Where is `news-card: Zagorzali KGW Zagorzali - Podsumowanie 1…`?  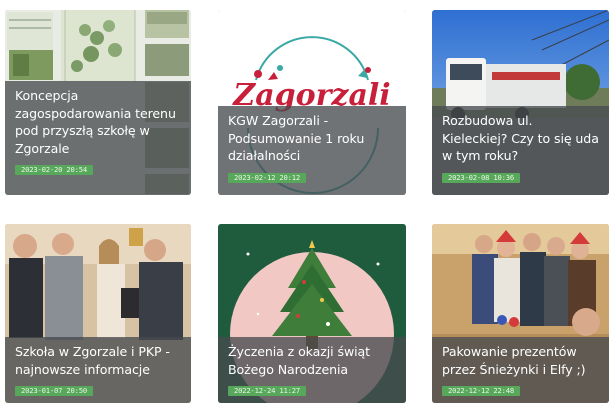
news-card: Zagorzali KGW Zagorzali - Podsumowanie 1… is located at coordinates (312, 102).